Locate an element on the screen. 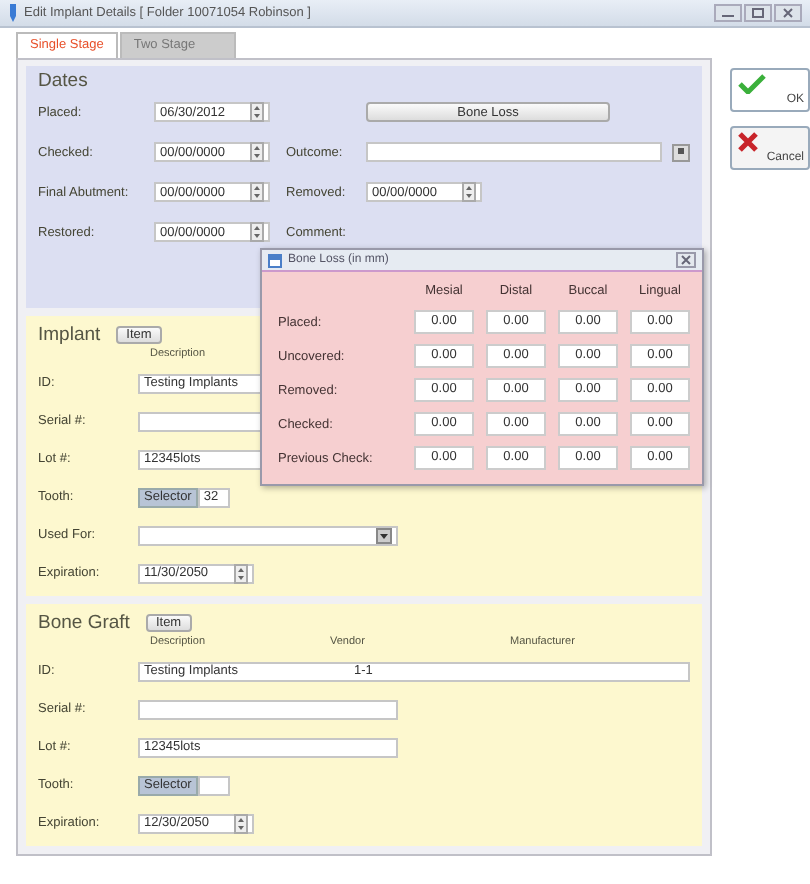 Image resolution: width=810 pixels, height=884 pixels. section-heading: Implant is located at coordinates (69, 334).